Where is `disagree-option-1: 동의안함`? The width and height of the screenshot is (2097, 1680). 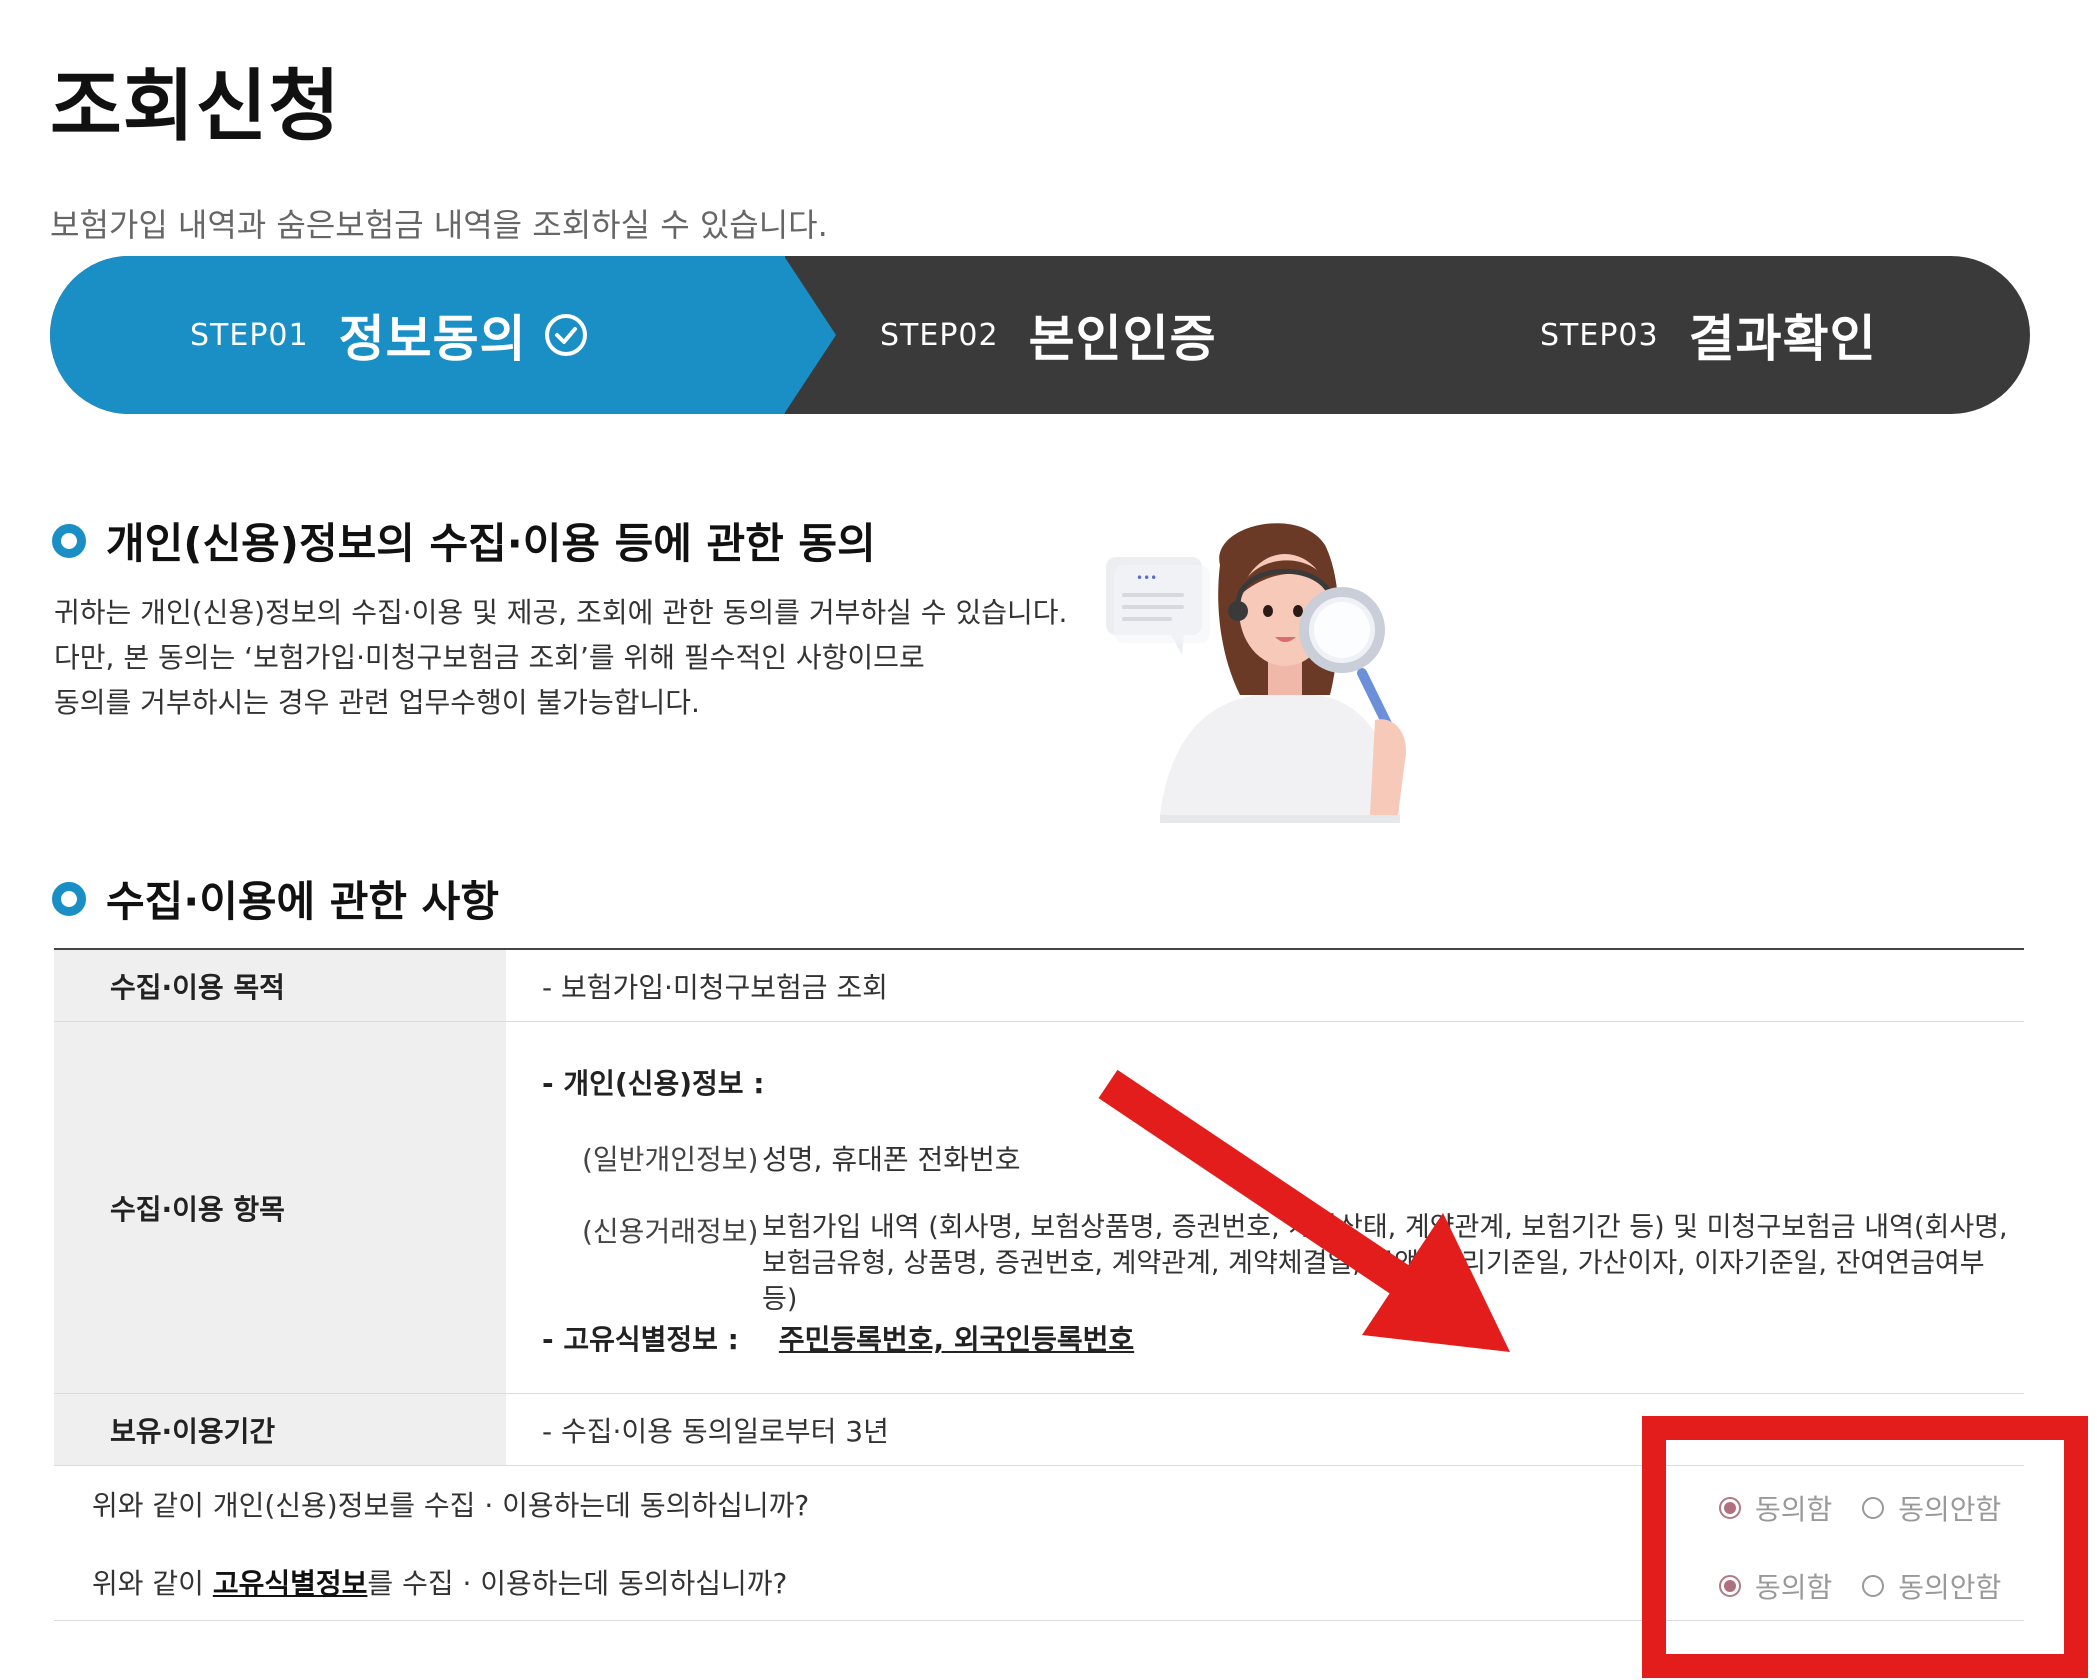 disagree-option-1: 동의안함 is located at coordinates (1931, 1508).